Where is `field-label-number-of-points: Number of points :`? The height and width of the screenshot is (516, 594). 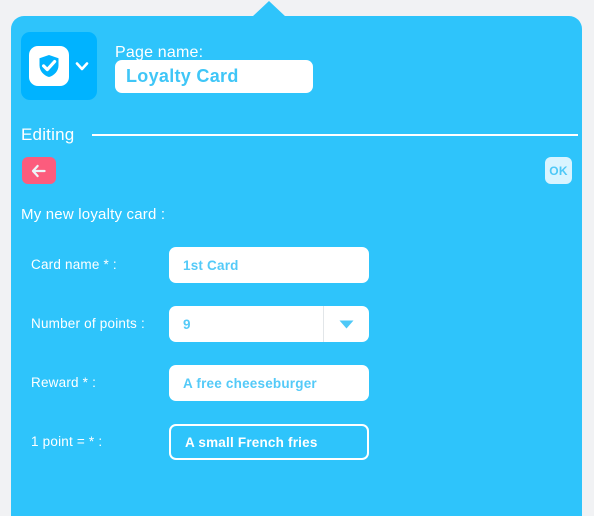
field-label-number-of-points: Number of points : is located at coordinates (88, 323).